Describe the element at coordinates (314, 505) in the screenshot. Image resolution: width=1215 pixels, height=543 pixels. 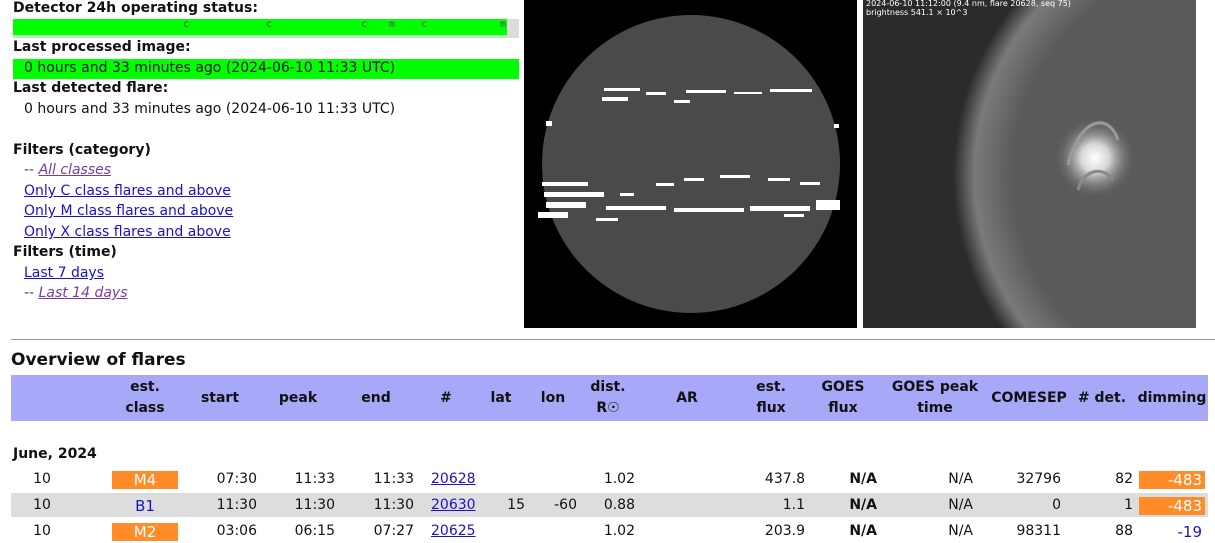
I see `cell-peak: 11:30` at that location.